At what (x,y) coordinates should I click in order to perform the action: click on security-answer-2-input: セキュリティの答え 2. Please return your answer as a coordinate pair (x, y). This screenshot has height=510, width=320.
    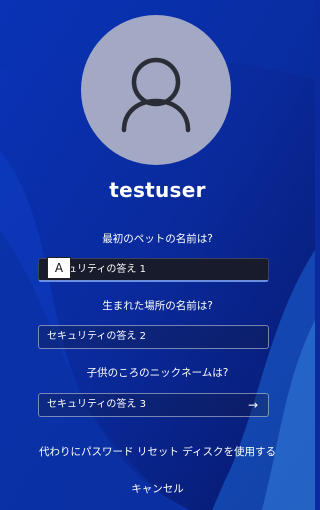
    Looking at the image, I should click on (153, 337).